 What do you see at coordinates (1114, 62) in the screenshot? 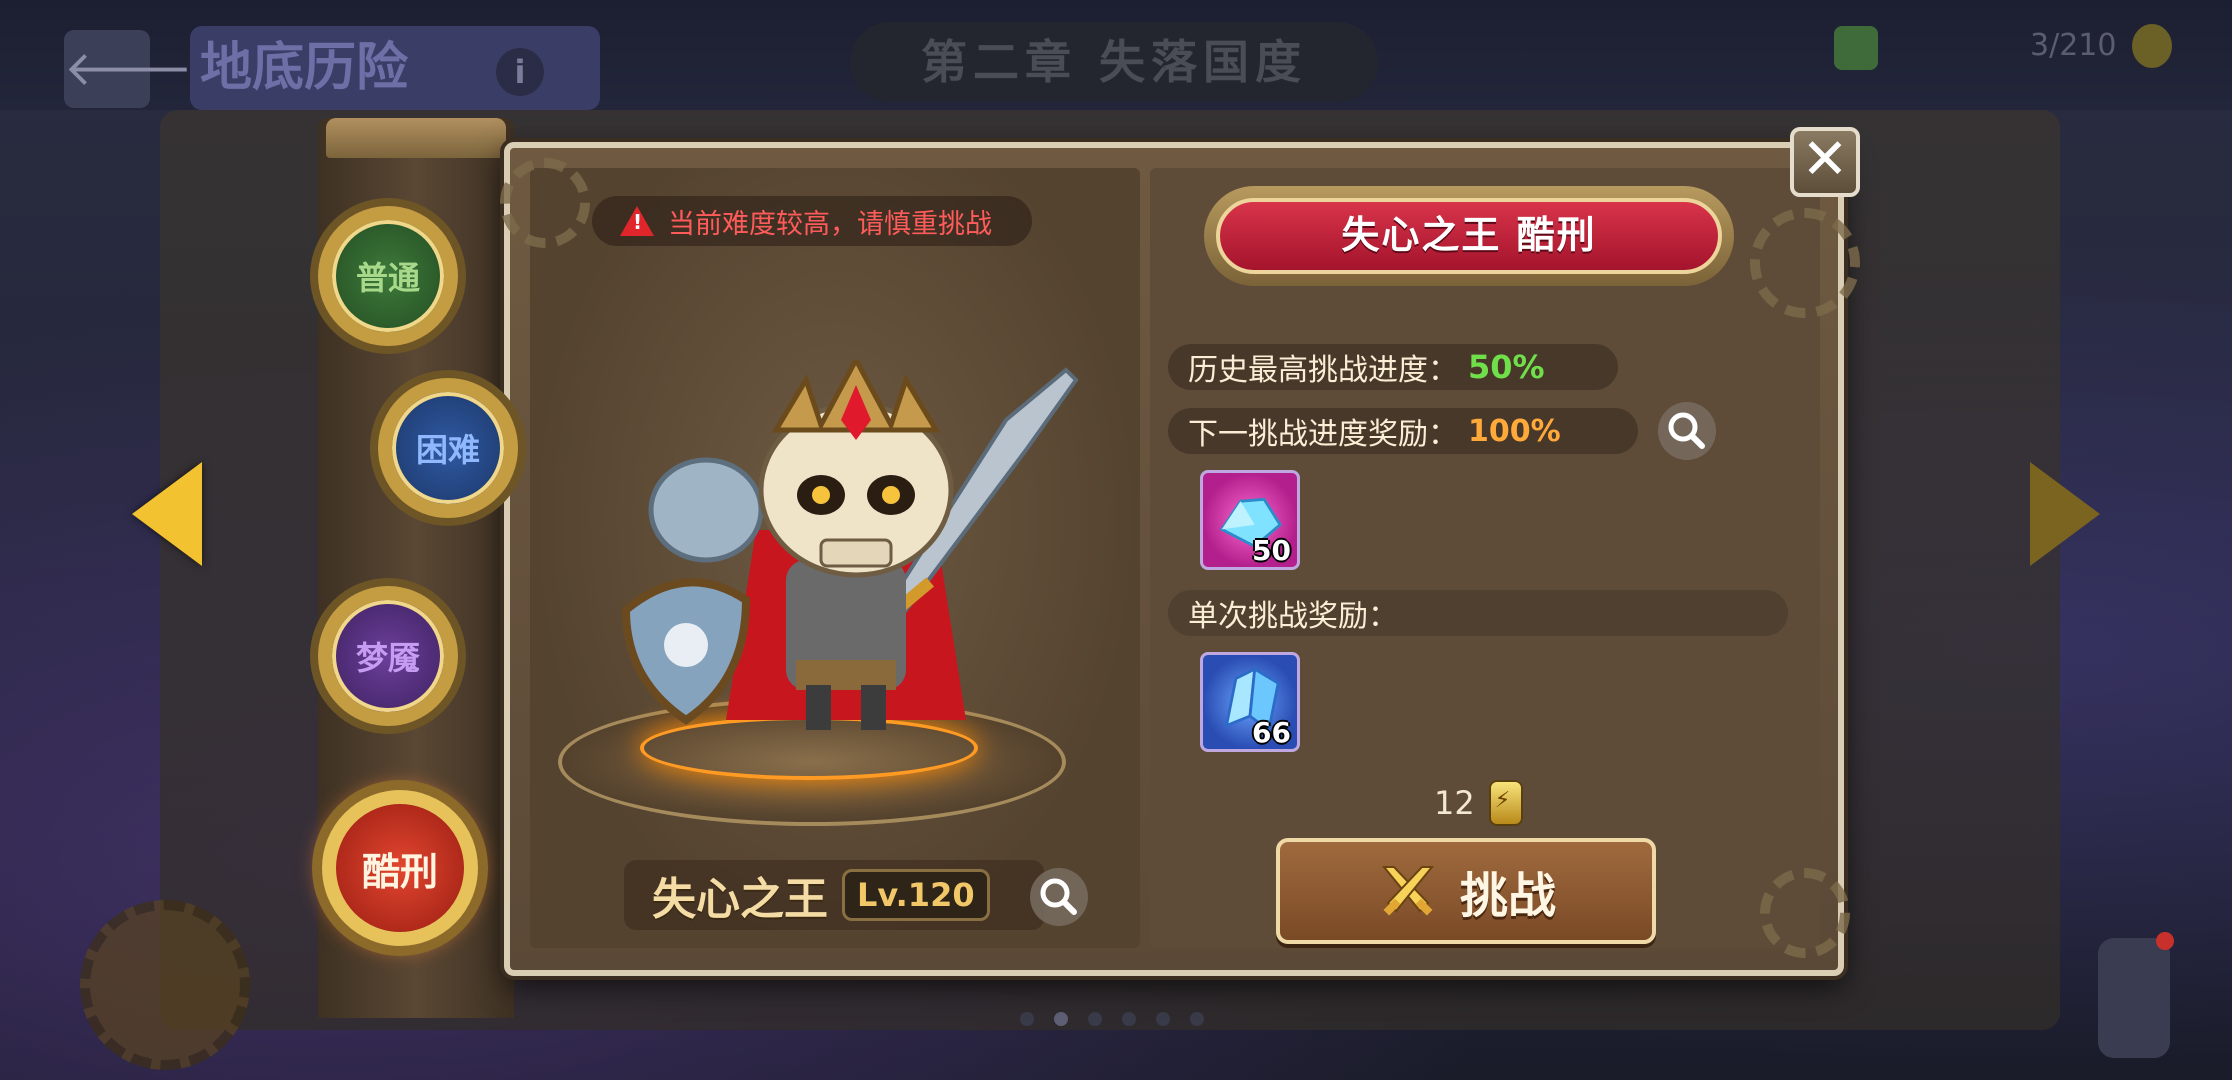
I see `chapter-title: 第二章 失落国度` at bounding box center [1114, 62].